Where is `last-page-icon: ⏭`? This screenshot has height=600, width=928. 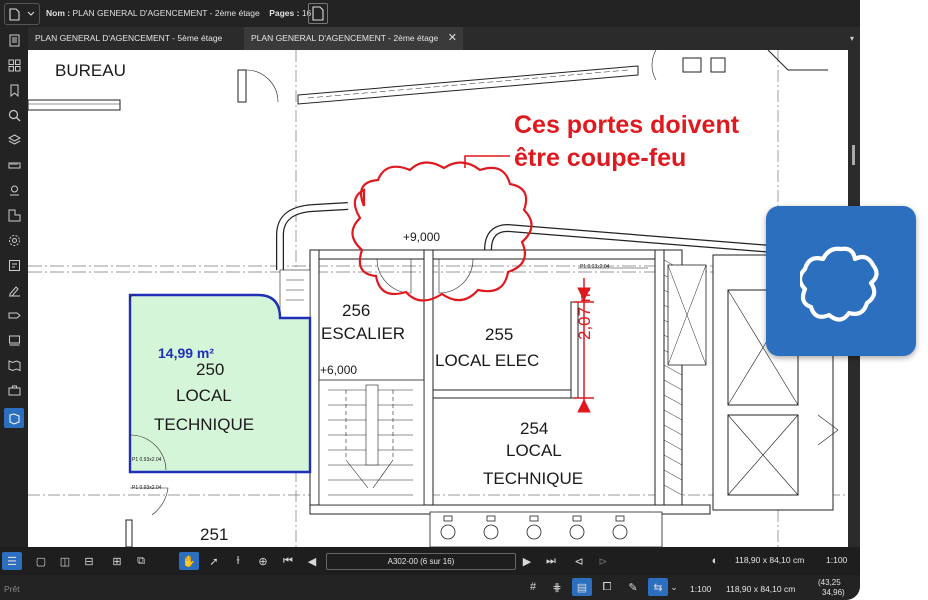
last-page-icon: ⏭ is located at coordinates (551, 561).